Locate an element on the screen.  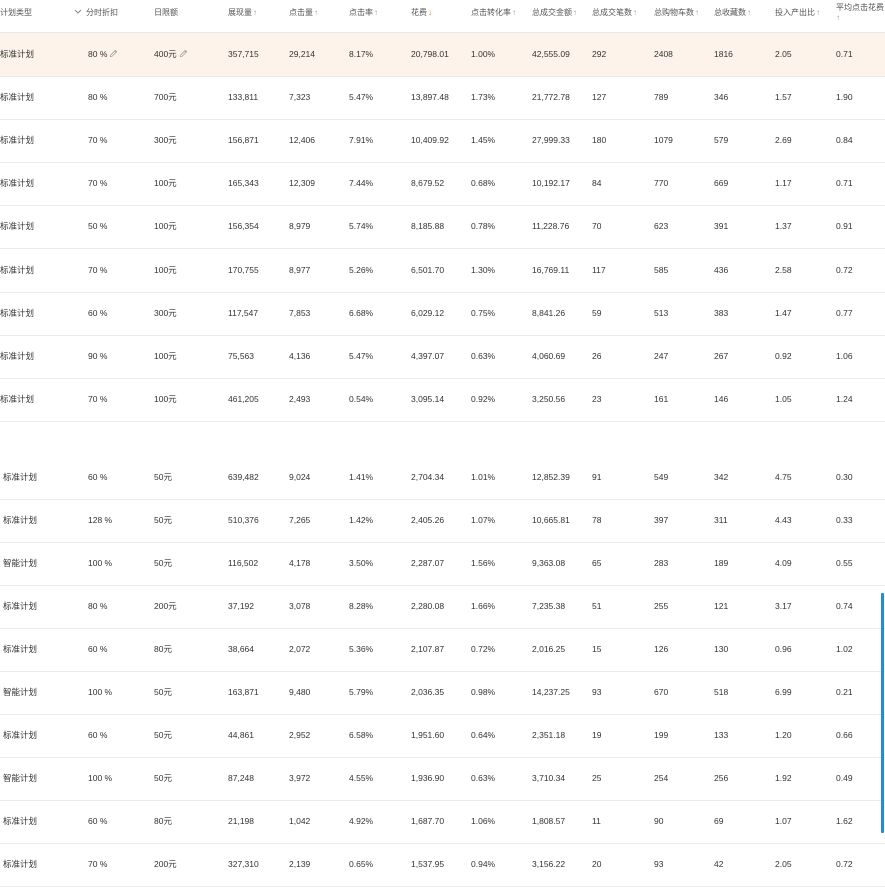
header-discount: 分时折扣 is located at coordinates (96, 13).